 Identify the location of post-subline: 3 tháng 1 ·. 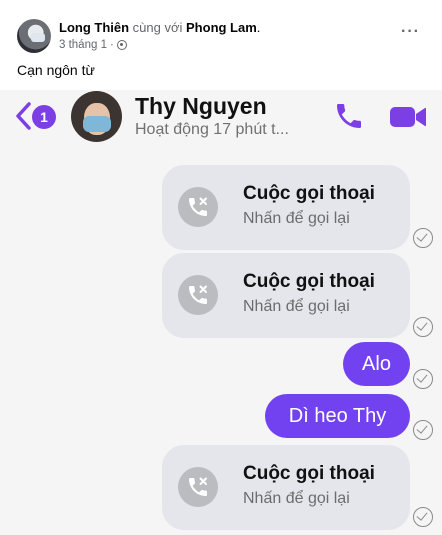
(93, 45).